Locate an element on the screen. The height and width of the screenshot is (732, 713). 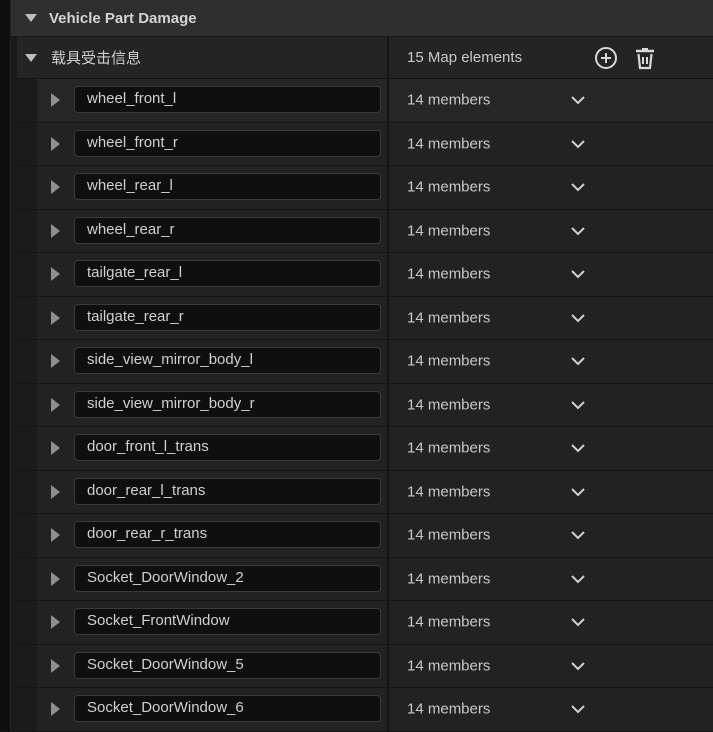
map-element-row: tailgate_rear_r 14 members is located at coordinates (365, 318).